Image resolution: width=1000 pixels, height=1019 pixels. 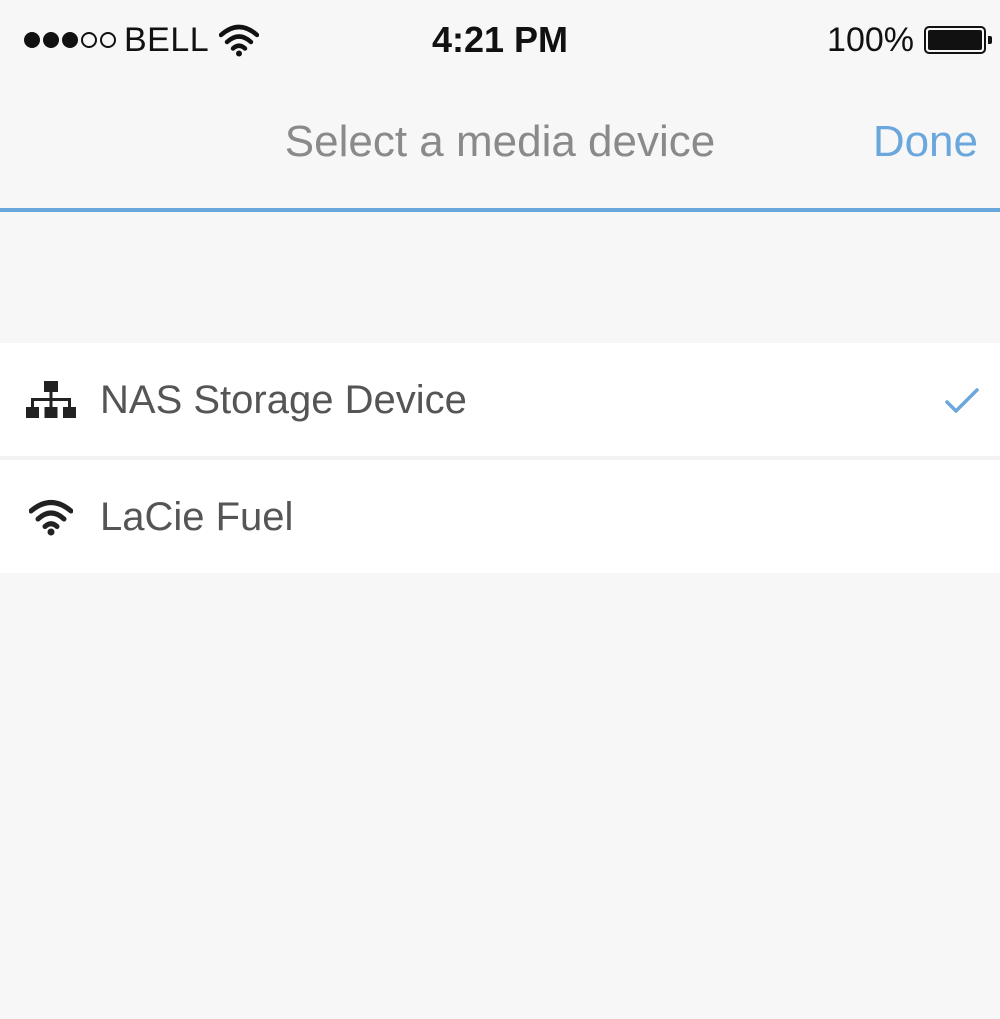 I want to click on wifi-icon, so click(x=51, y=517).